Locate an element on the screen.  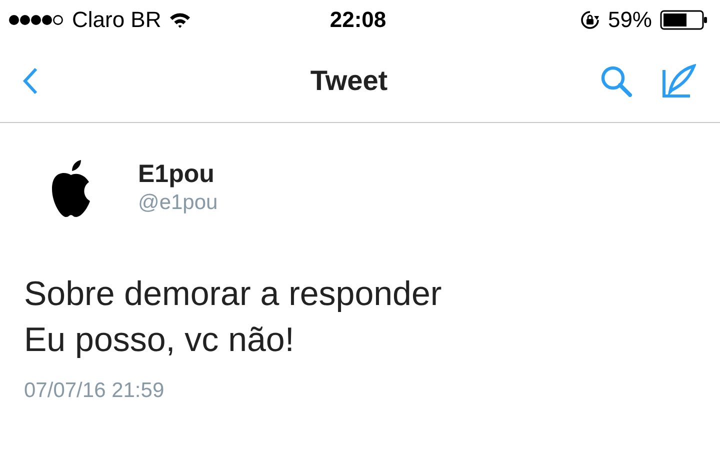
avatar-icon is located at coordinates (71, 189).